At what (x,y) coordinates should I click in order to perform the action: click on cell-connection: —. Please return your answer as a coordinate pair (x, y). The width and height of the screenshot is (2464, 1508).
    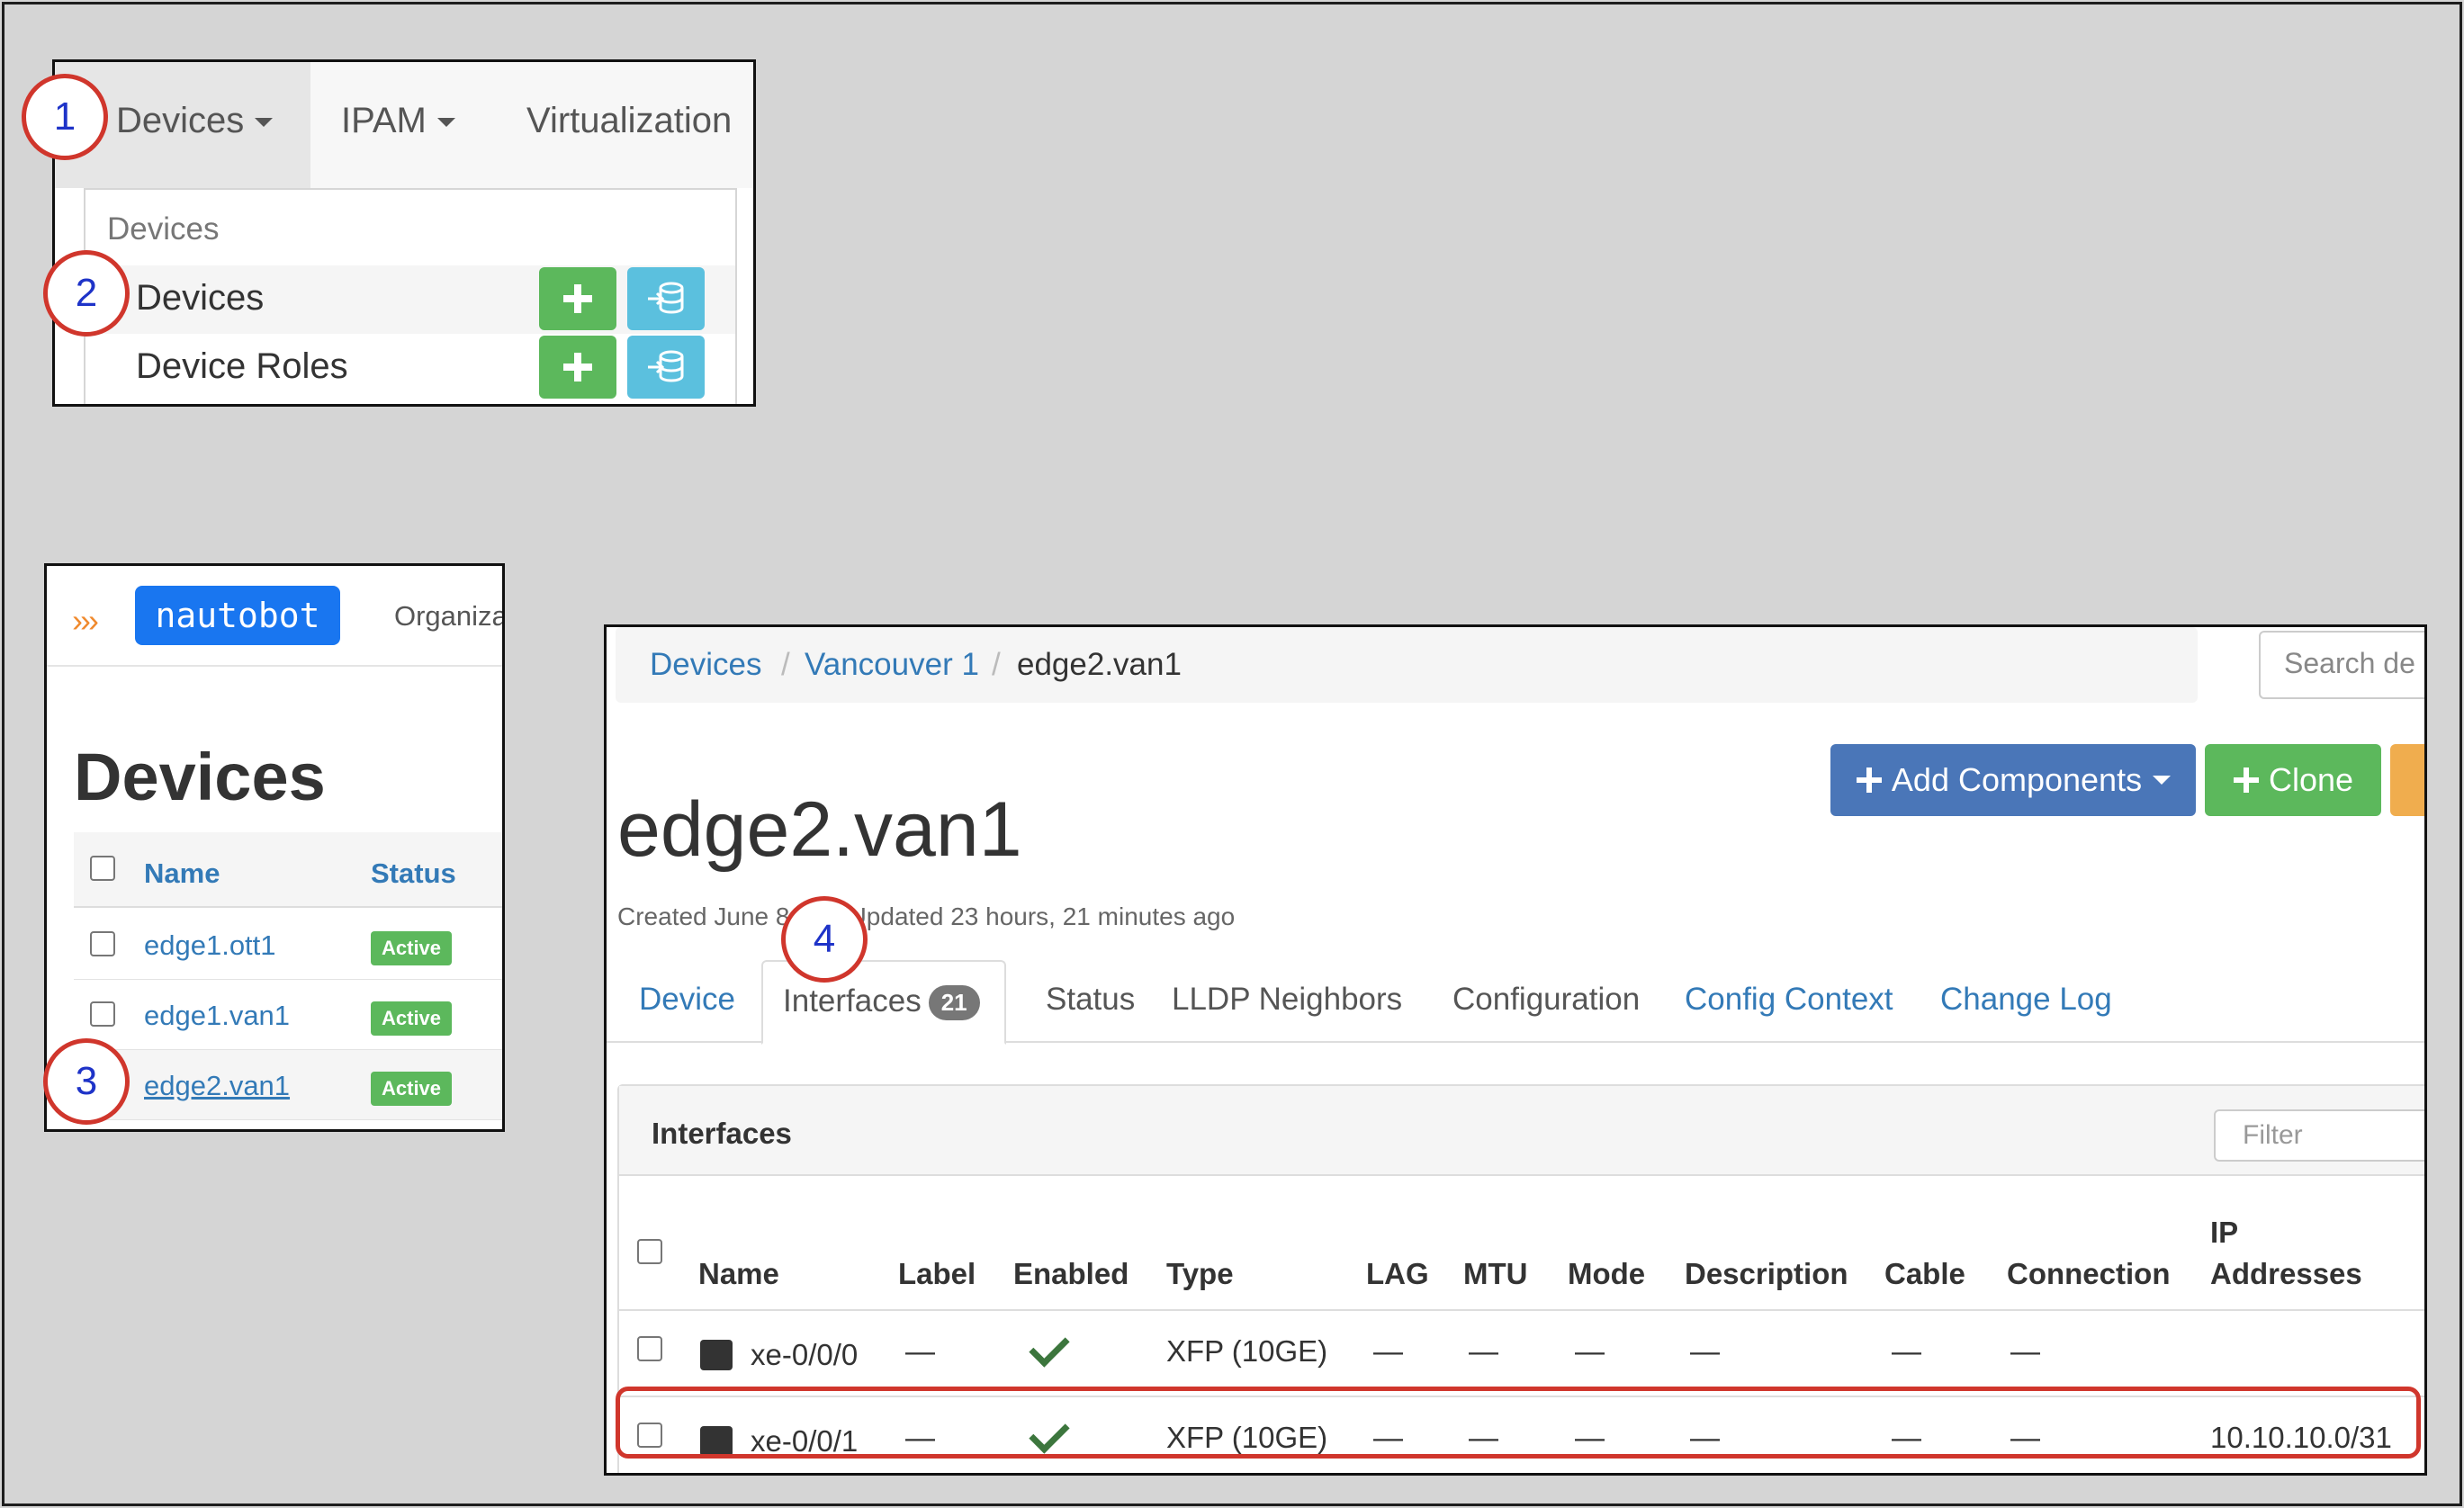
    Looking at the image, I should click on (2025, 1351).